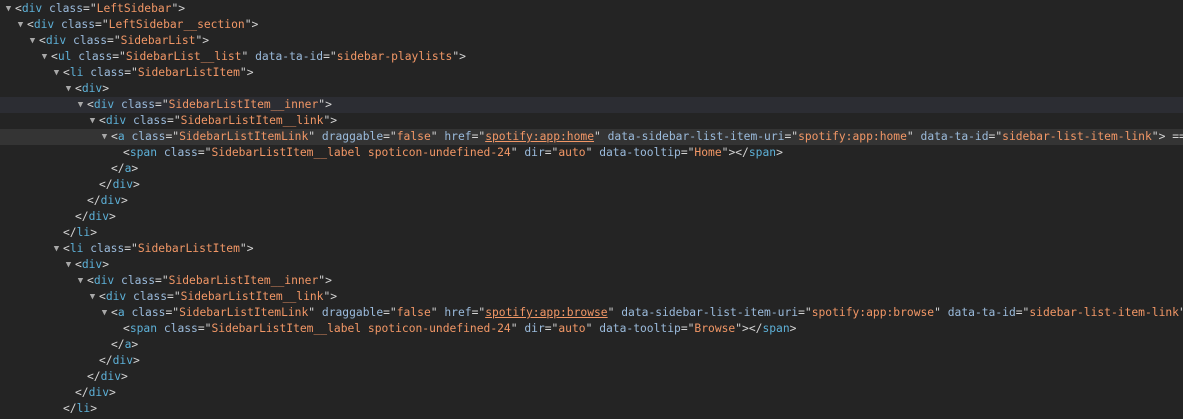 This screenshot has height=419, width=1183. Describe the element at coordinates (352, 136) in the screenshot. I see `attribute-name: draggable` at that location.